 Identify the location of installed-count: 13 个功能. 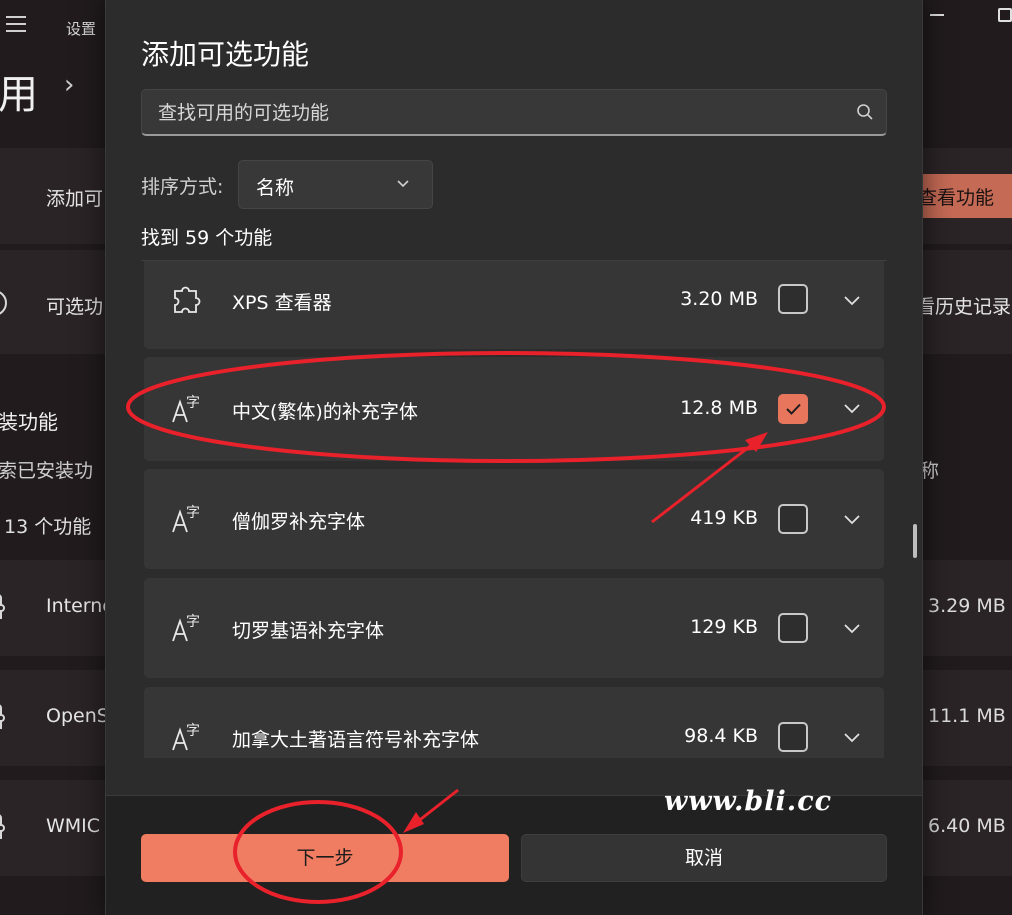
(48, 527).